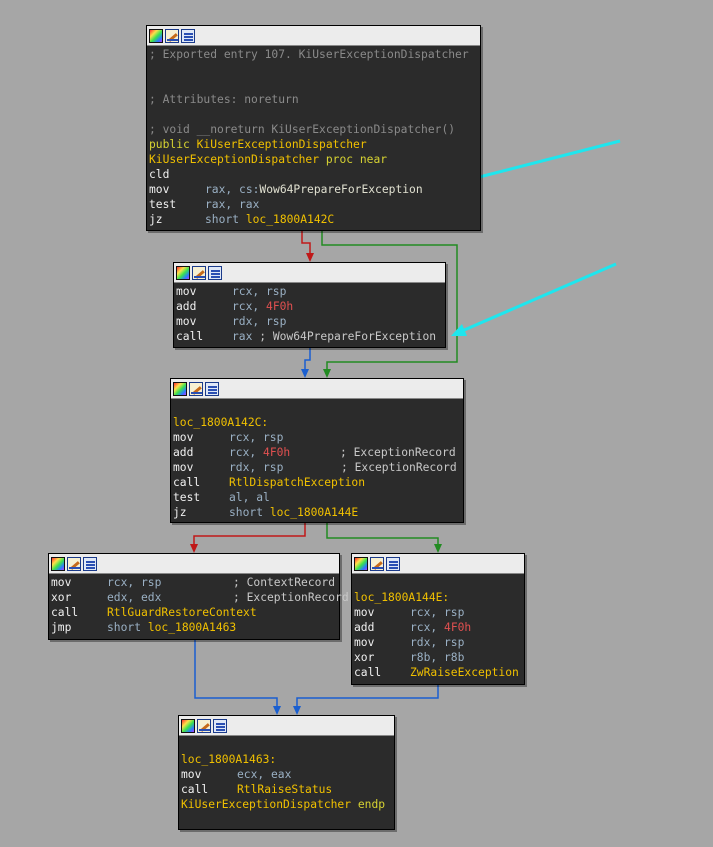  I want to click on code-line: KiUserExceptionDispatcher endp, so click(287, 804).